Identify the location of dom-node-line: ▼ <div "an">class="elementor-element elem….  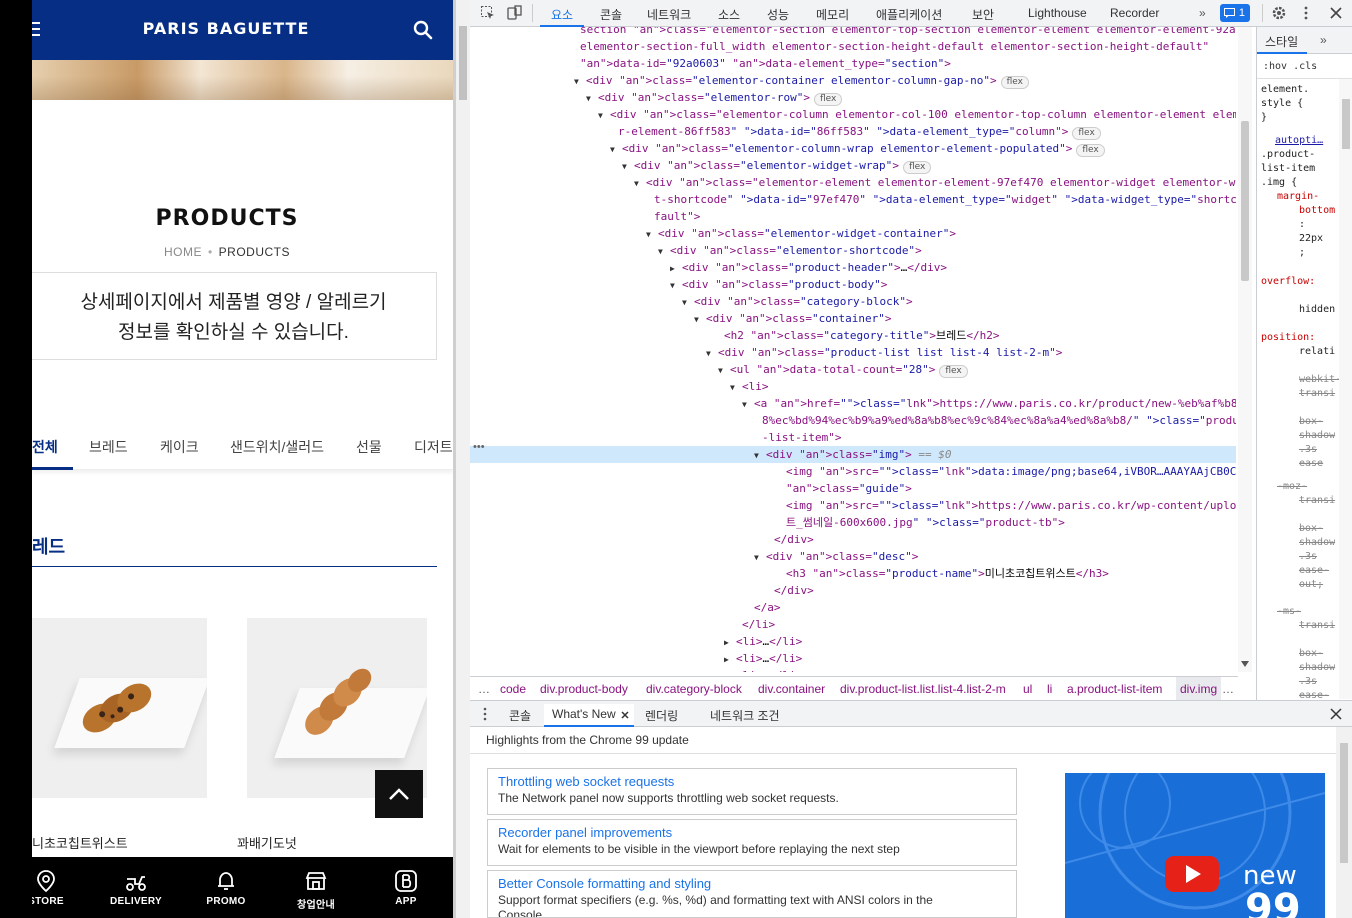
(853, 182).